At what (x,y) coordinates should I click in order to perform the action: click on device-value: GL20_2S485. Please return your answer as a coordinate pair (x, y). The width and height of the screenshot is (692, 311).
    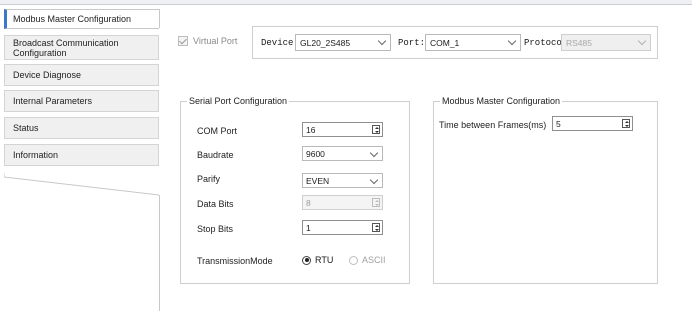
    Looking at the image, I should click on (325, 42).